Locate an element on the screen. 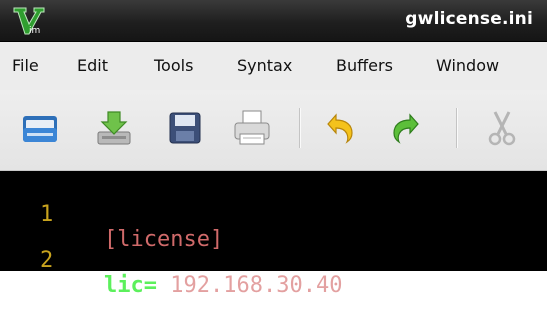 Image resolution: width=547 pixels, height=323 pixels. menu-syntax: Syntax is located at coordinates (264, 65).